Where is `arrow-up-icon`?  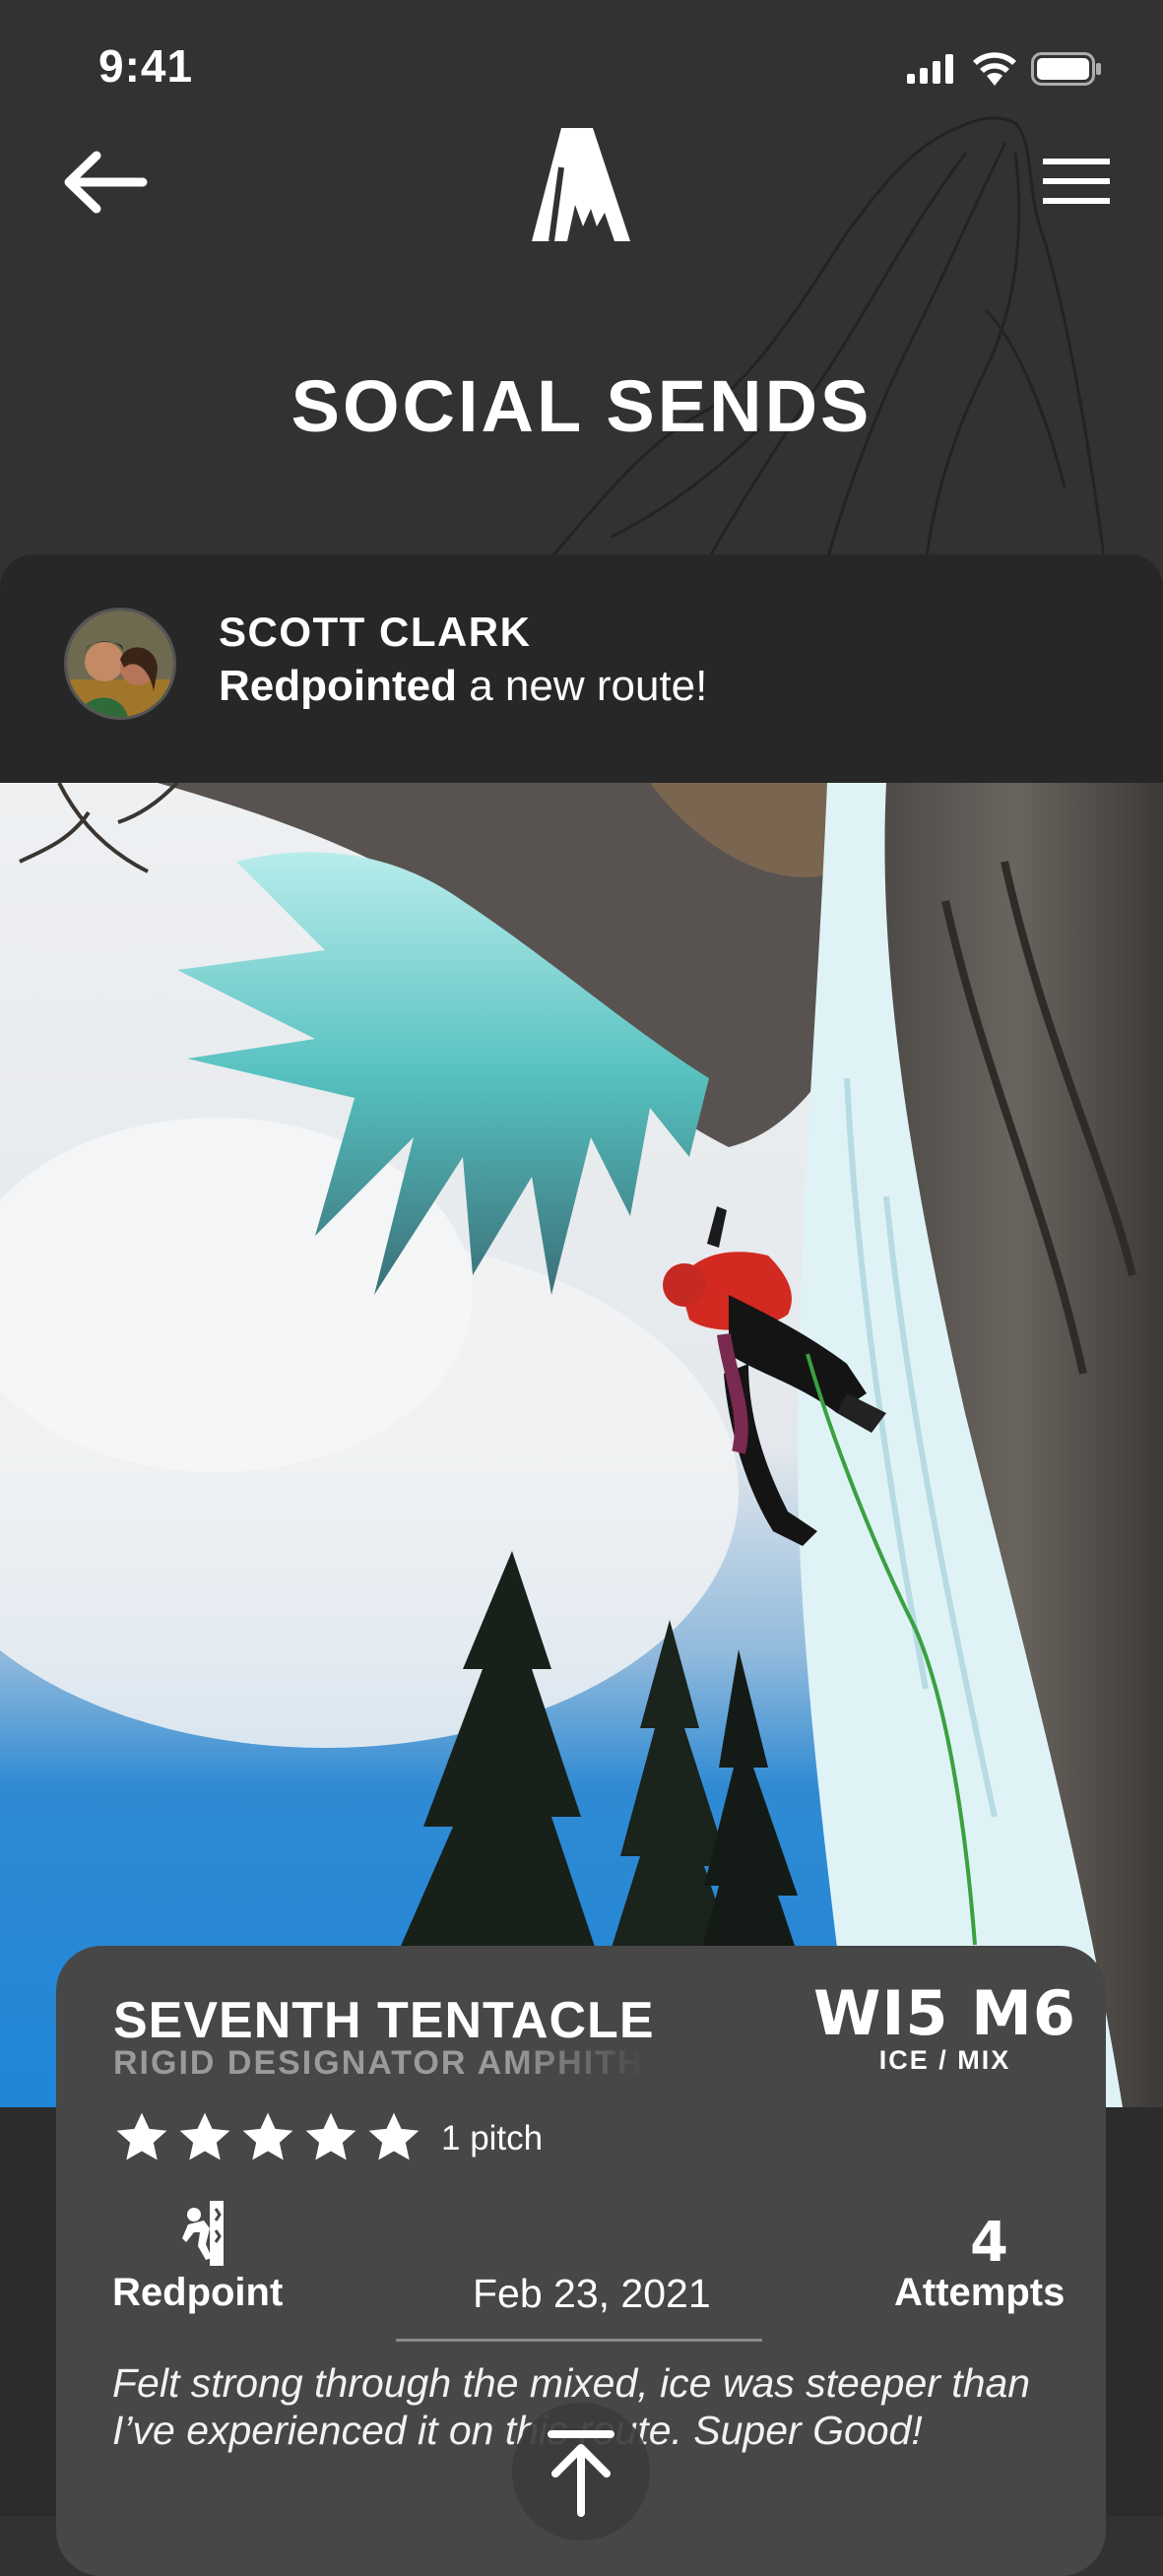
arrow-up-icon is located at coordinates (581, 2473).